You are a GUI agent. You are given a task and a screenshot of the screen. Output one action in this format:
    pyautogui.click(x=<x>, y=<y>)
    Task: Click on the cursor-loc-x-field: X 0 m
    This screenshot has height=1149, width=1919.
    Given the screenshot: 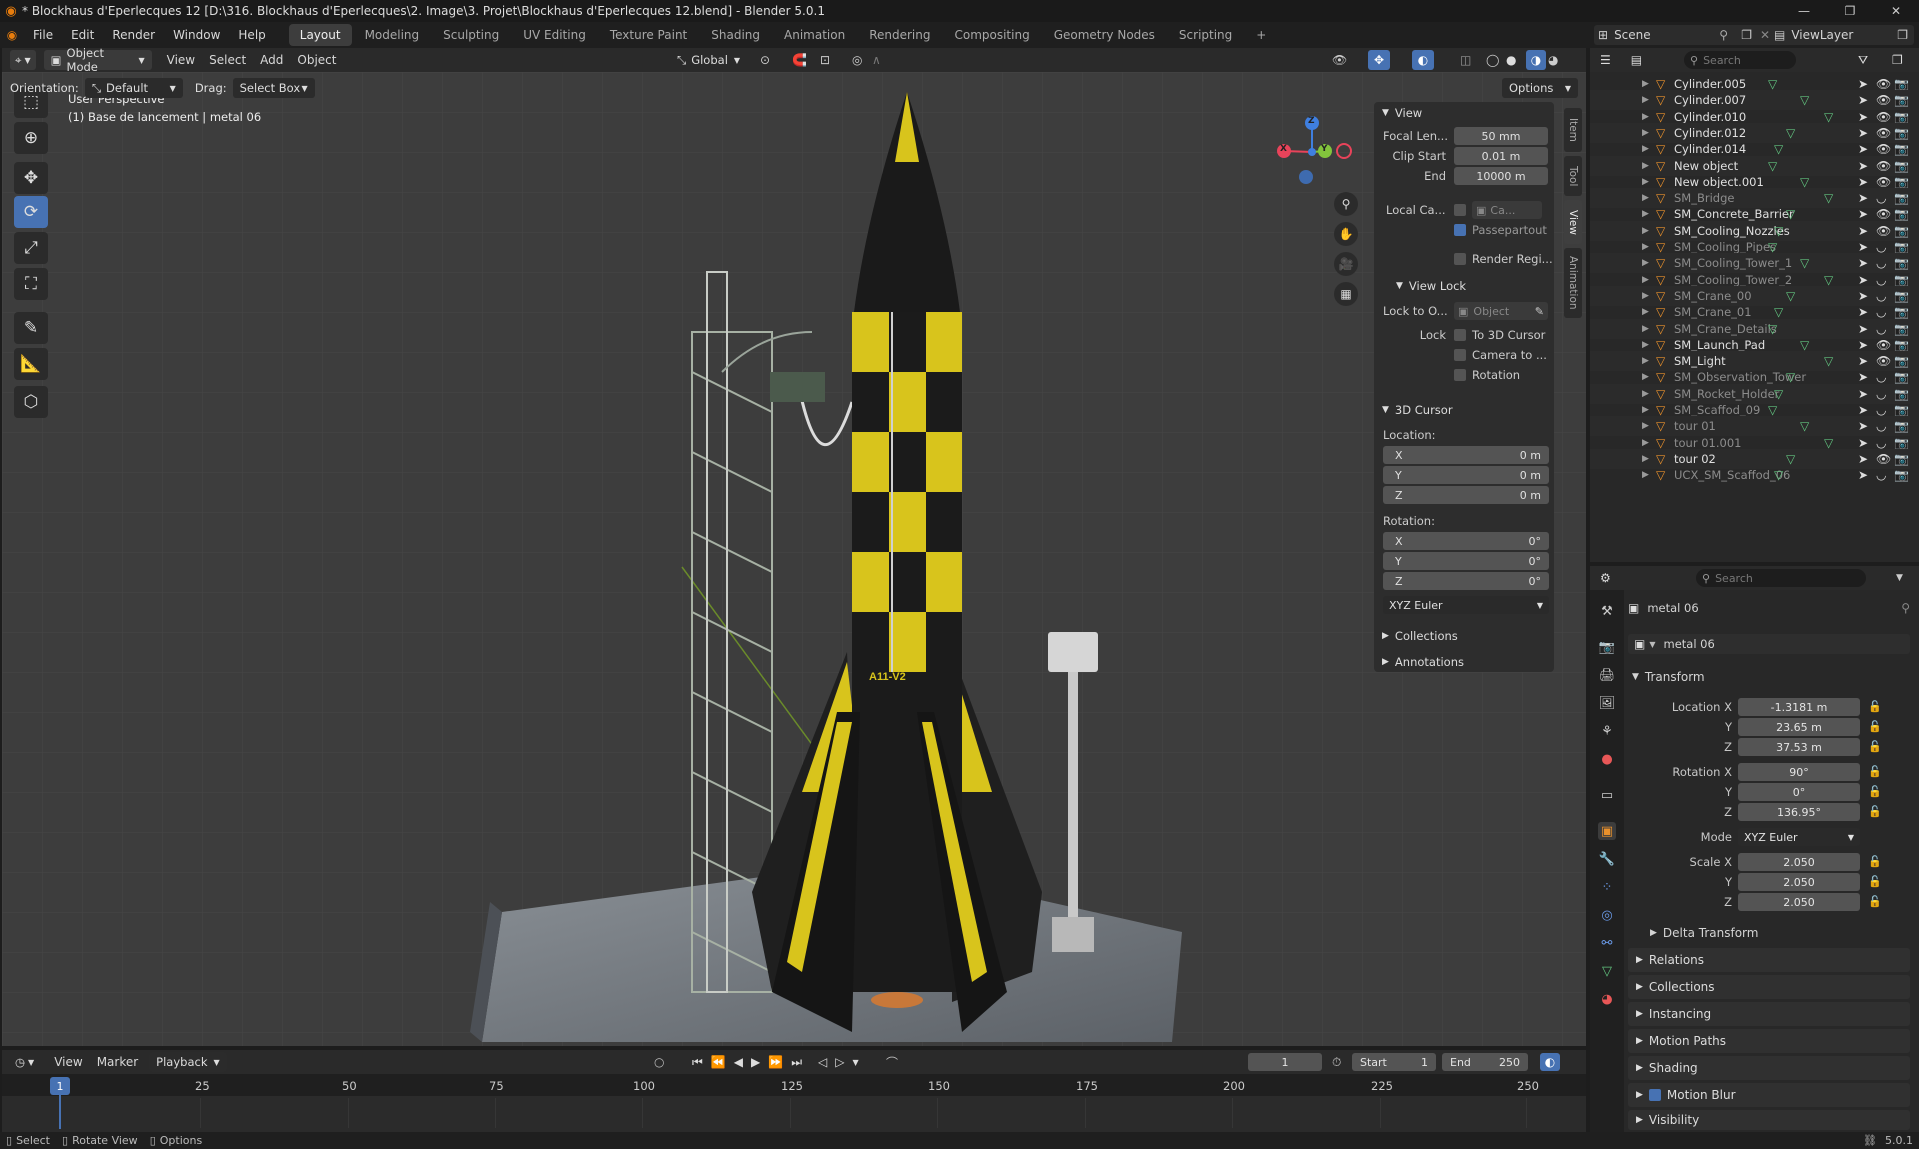 What is the action you would take?
    pyautogui.click(x=1466, y=455)
    